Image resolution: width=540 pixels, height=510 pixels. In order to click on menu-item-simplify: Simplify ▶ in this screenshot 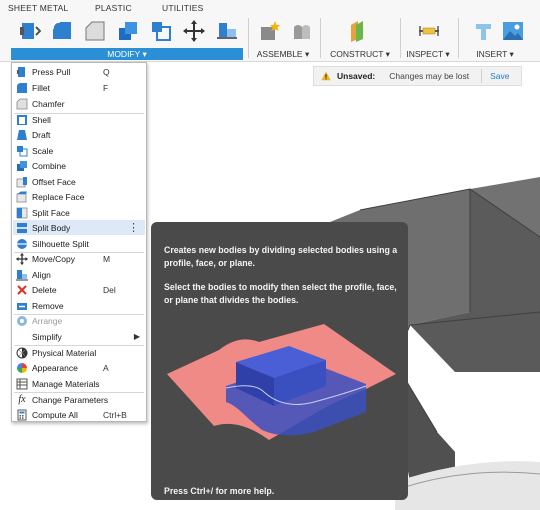, I will do `click(79, 336)`.